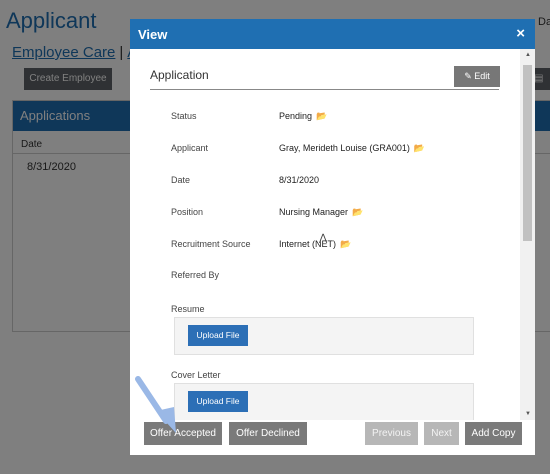 This screenshot has height=474, width=550. What do you see at coordinates (268, 433) in the screenshot?
I see `offer-declined-button: Offer Declined` at bounding box center [268, 433].